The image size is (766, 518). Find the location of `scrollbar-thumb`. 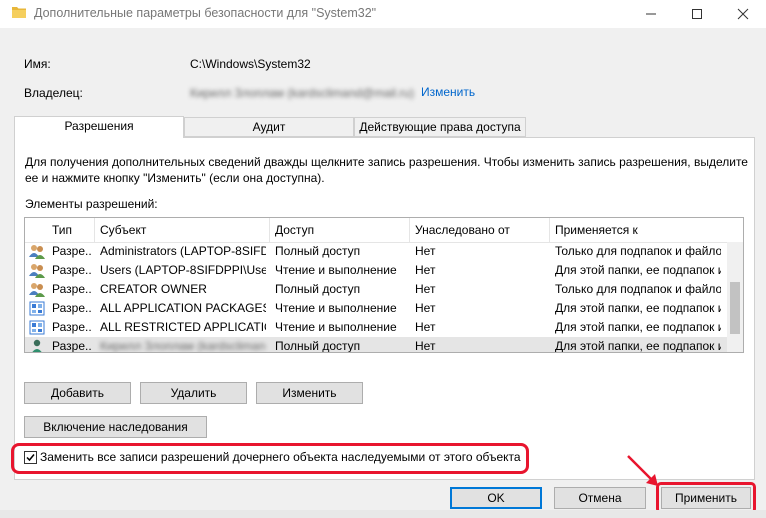

scrollbar-thumb is located at coordinates (735, 308).